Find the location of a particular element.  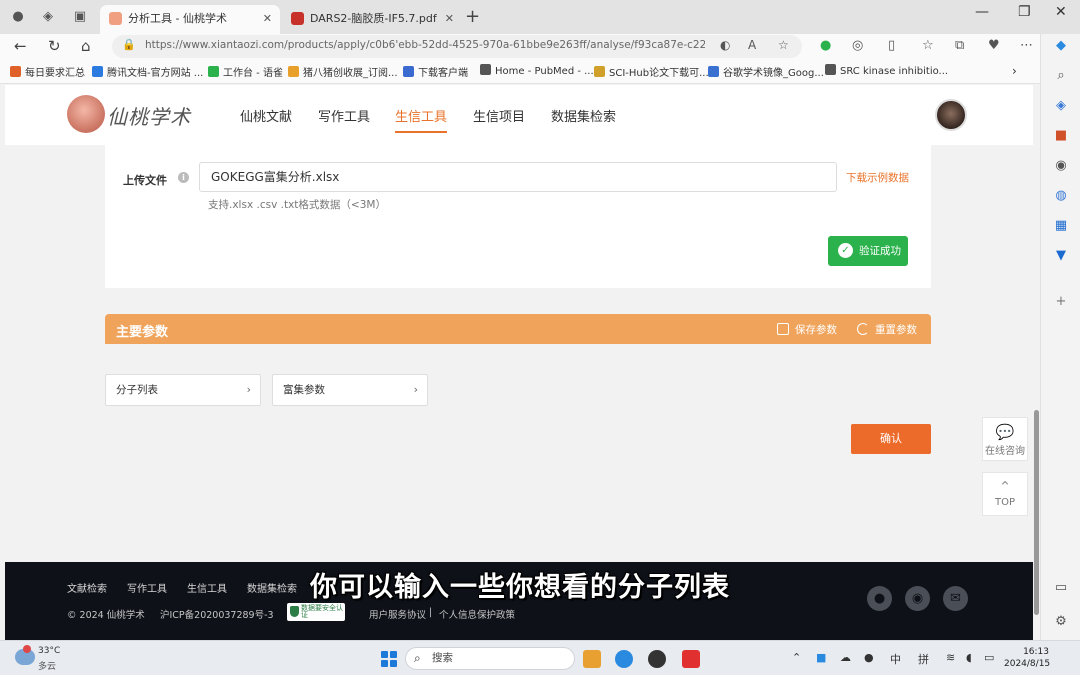

location-icon: ◉ is located at coordinates (917, 598).